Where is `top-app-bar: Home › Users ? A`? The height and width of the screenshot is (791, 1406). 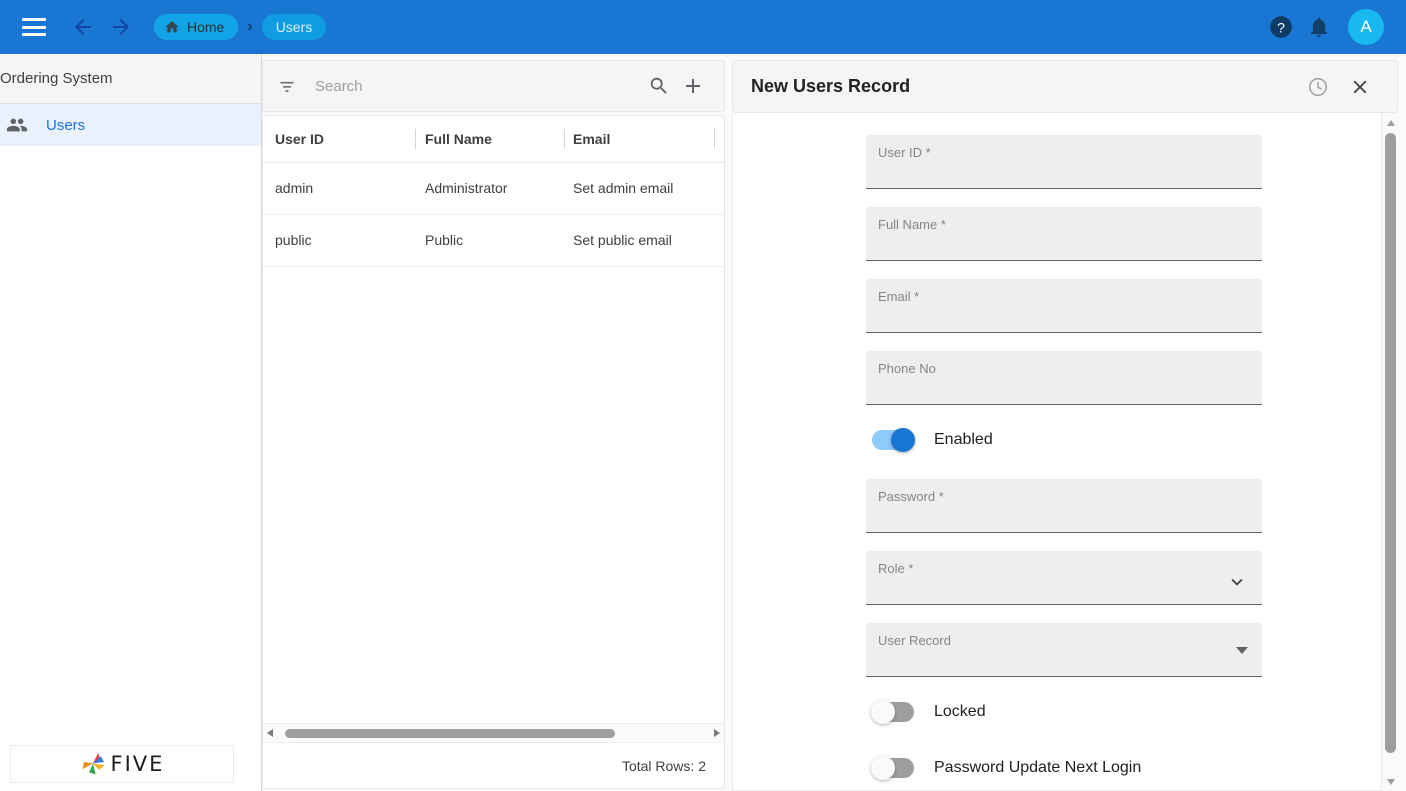 top-app-bar: Home › Users ? A is located at coordinates (703, 27).